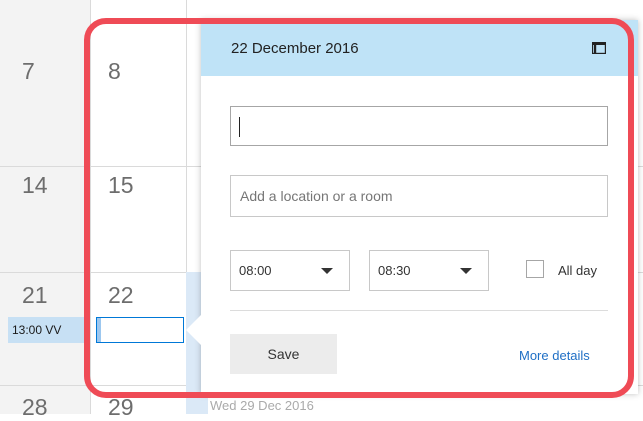 The image size is (643, 421). Describe the element at coordinates (49, 330) in the screenshot. I see `calendar-event: 13:00 VV` at that location.